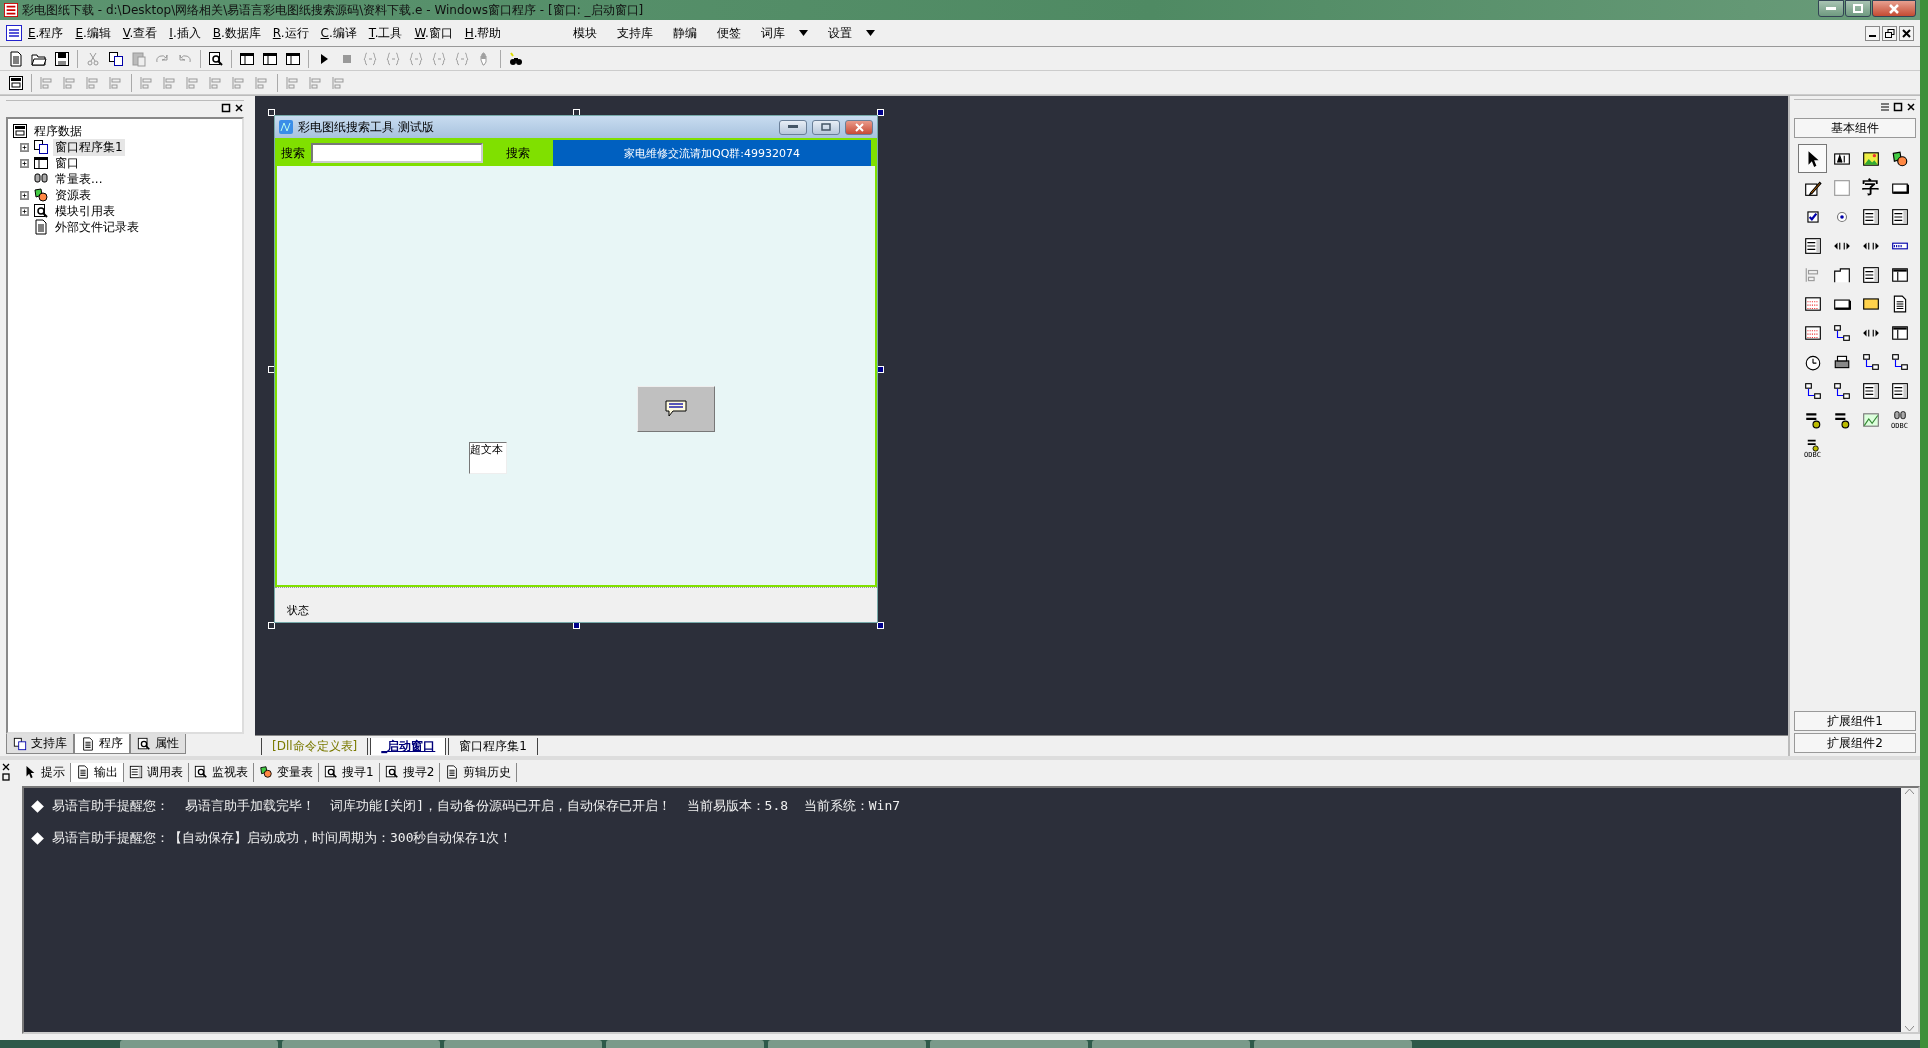 The width and height of the screenshot is (1928, 1048). Describe the element at coordinates (156, 772) in the screenshot. I see `output-tab: 调用表` at that location.